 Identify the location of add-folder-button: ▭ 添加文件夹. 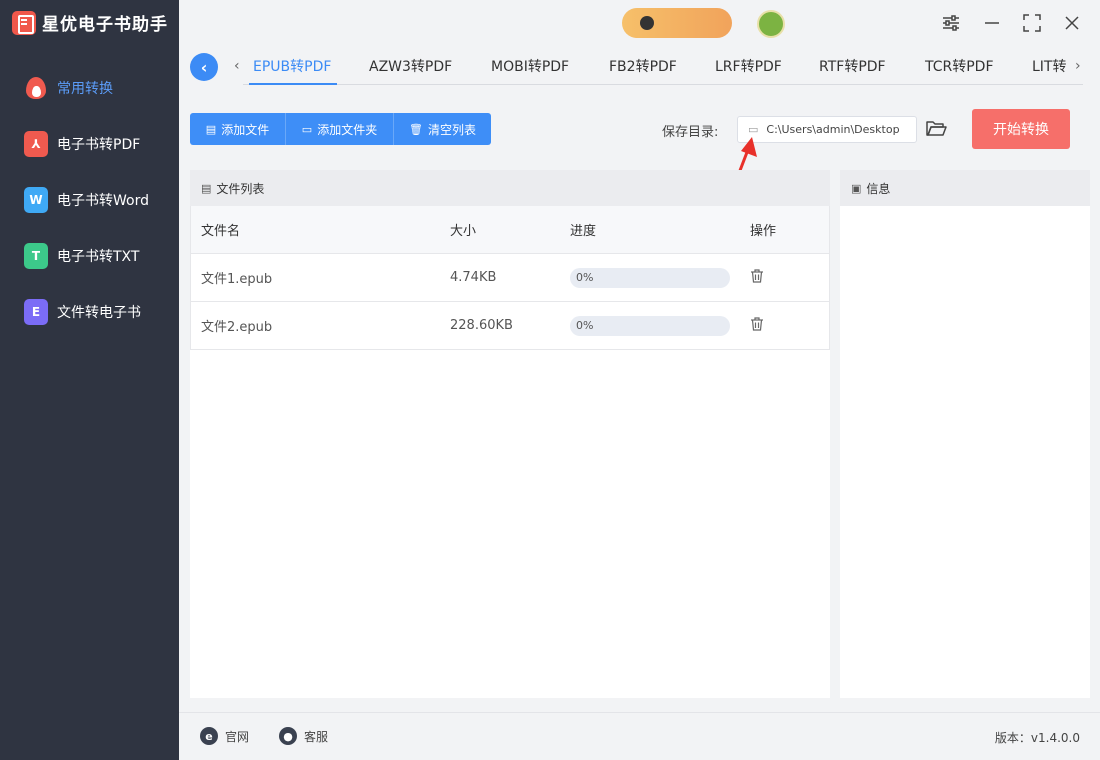
(340, 129).